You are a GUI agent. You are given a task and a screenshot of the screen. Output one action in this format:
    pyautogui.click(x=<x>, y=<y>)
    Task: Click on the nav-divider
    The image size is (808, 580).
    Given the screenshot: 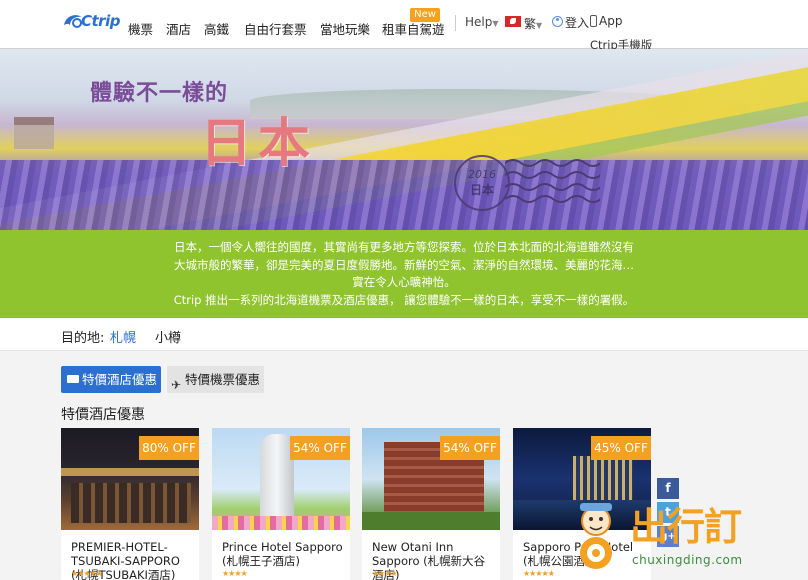 What is the action you would take?
    pyautogui.click(x=455, y=23)
    